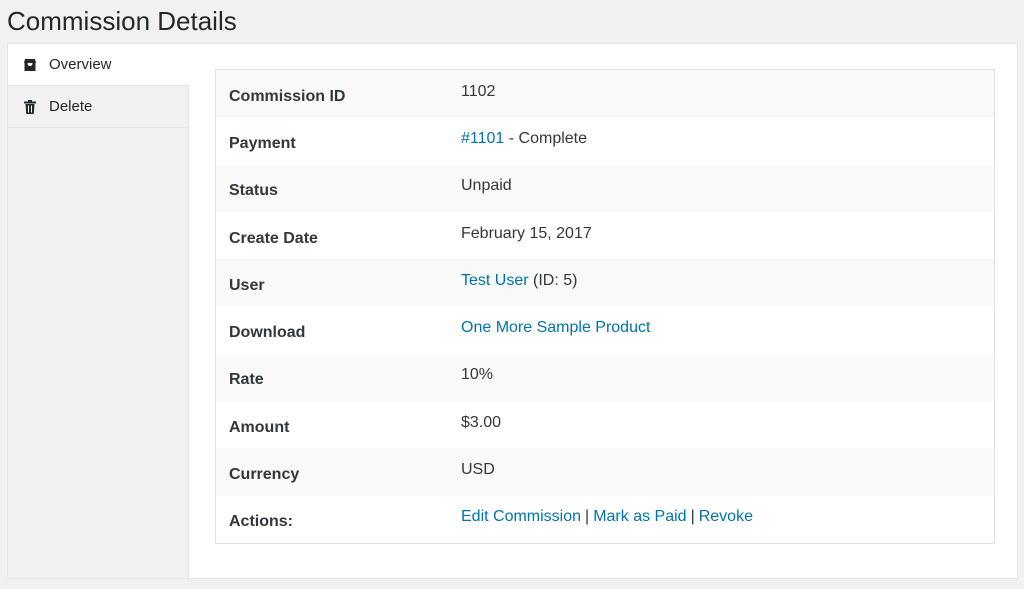 This screenshot has height=589, width=1024. What do you see at coordinates (486, 186) in the screenshot?
I see `status-value: Unpaid` at bounding box center [486, 186].